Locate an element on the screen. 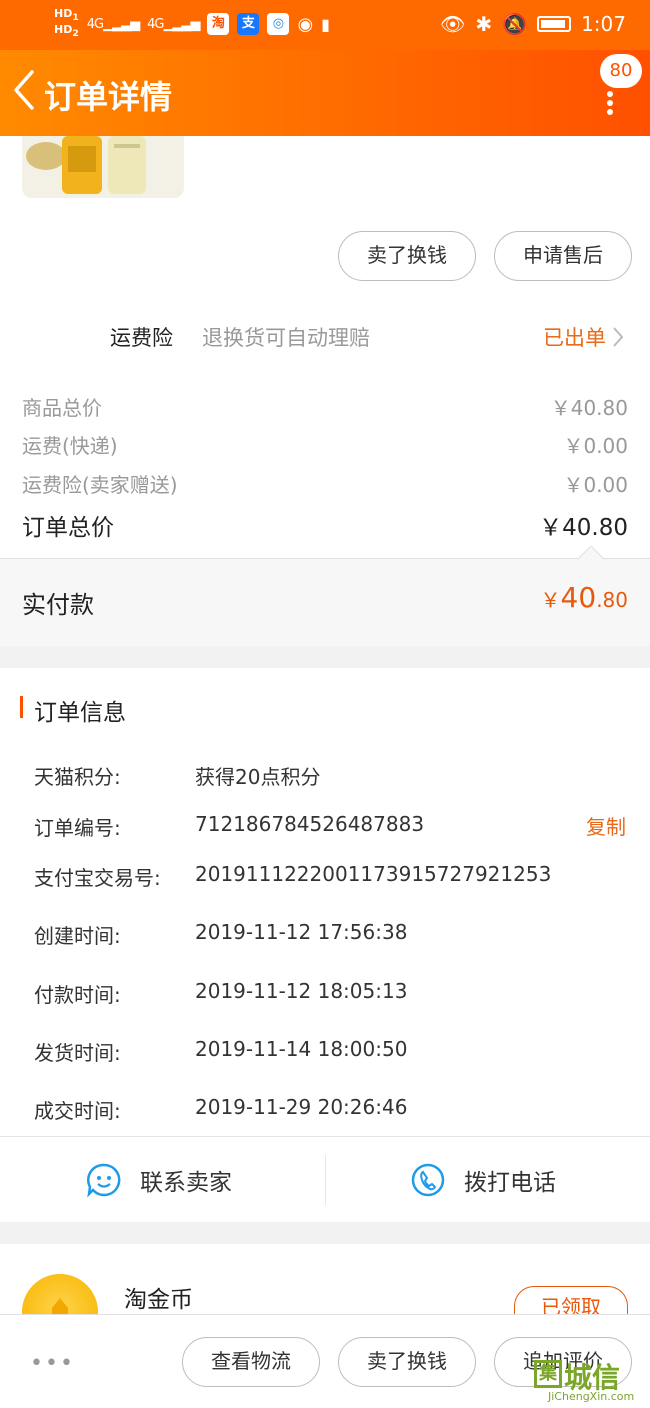  price-row-freight-insurance: 运费险(卖家赠送) ￥0.00 is located at coordinates (325, 483).